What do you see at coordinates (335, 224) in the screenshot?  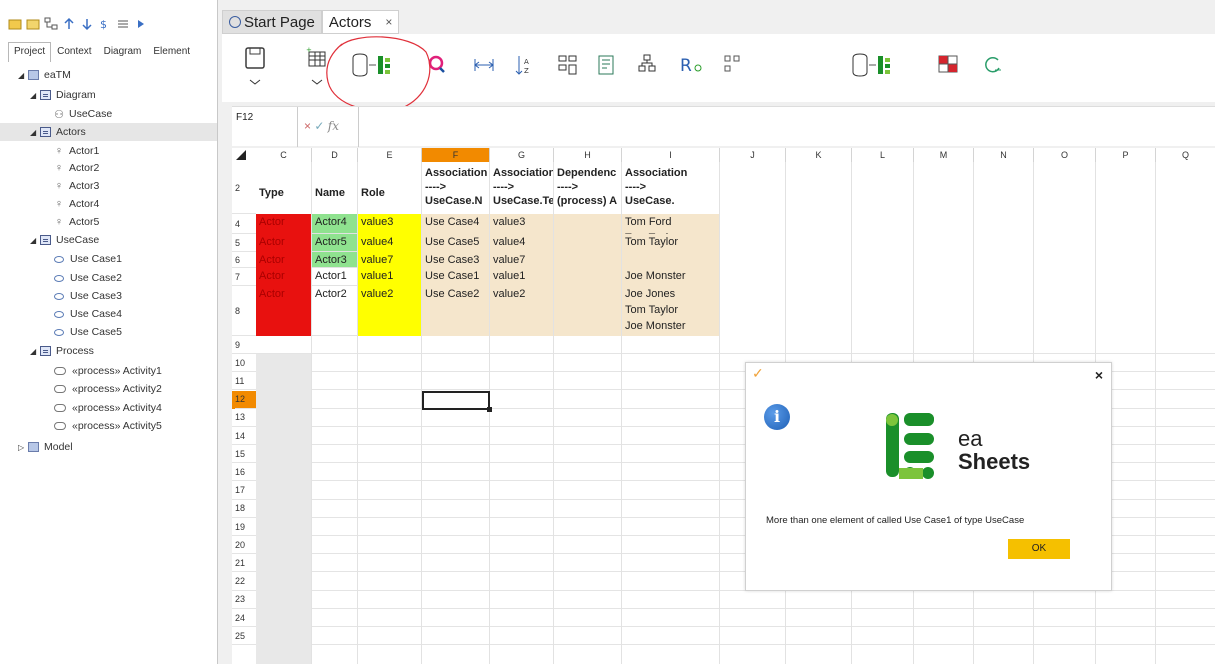 I see `cell-d4: Actor4` at bounding box center [335, 224].